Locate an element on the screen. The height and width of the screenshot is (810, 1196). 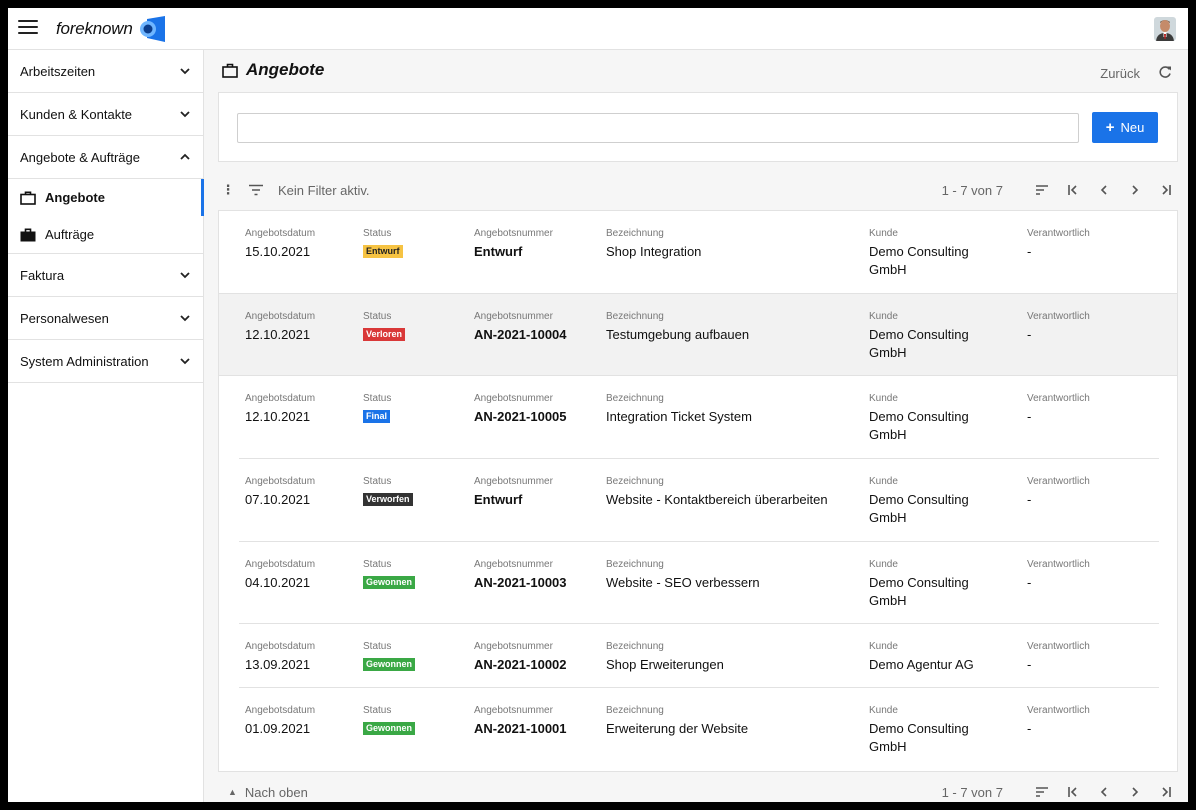
cell-date: Angebotsdatum 01.09.2021 is located at coordinates (280, 721).